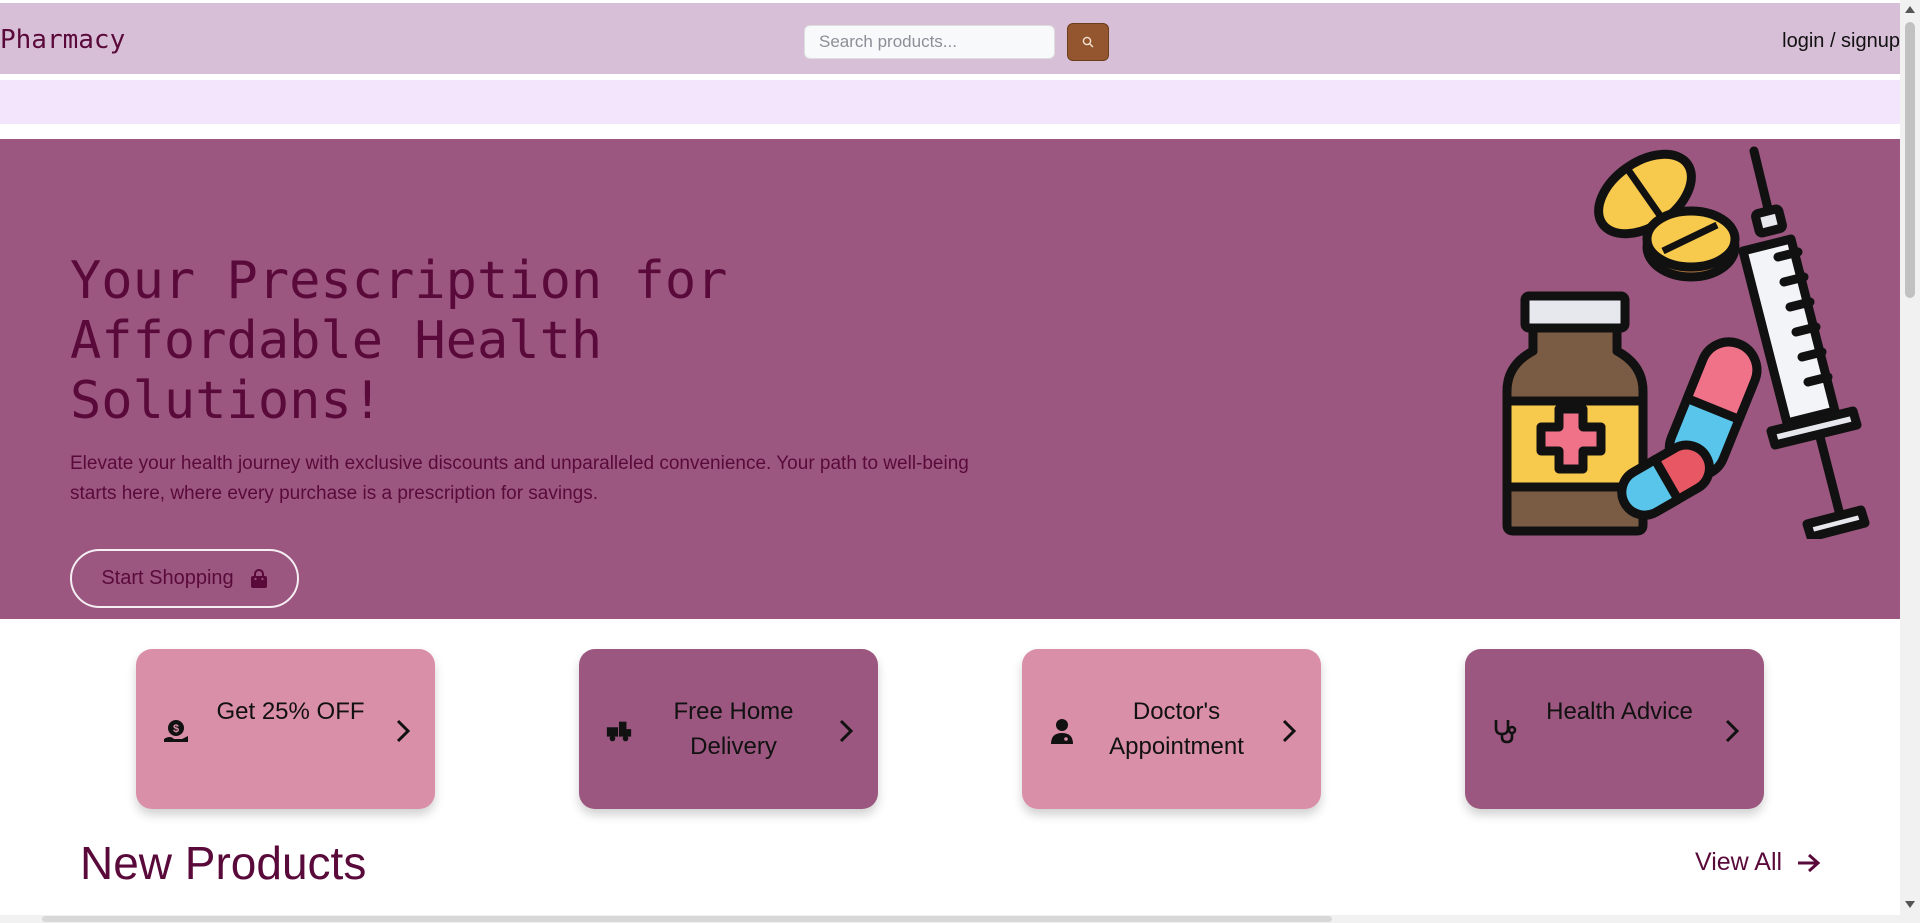 The image size is (1920, 923). I want to click on start-shopping-label: Start Shopping, so click(167, 578).